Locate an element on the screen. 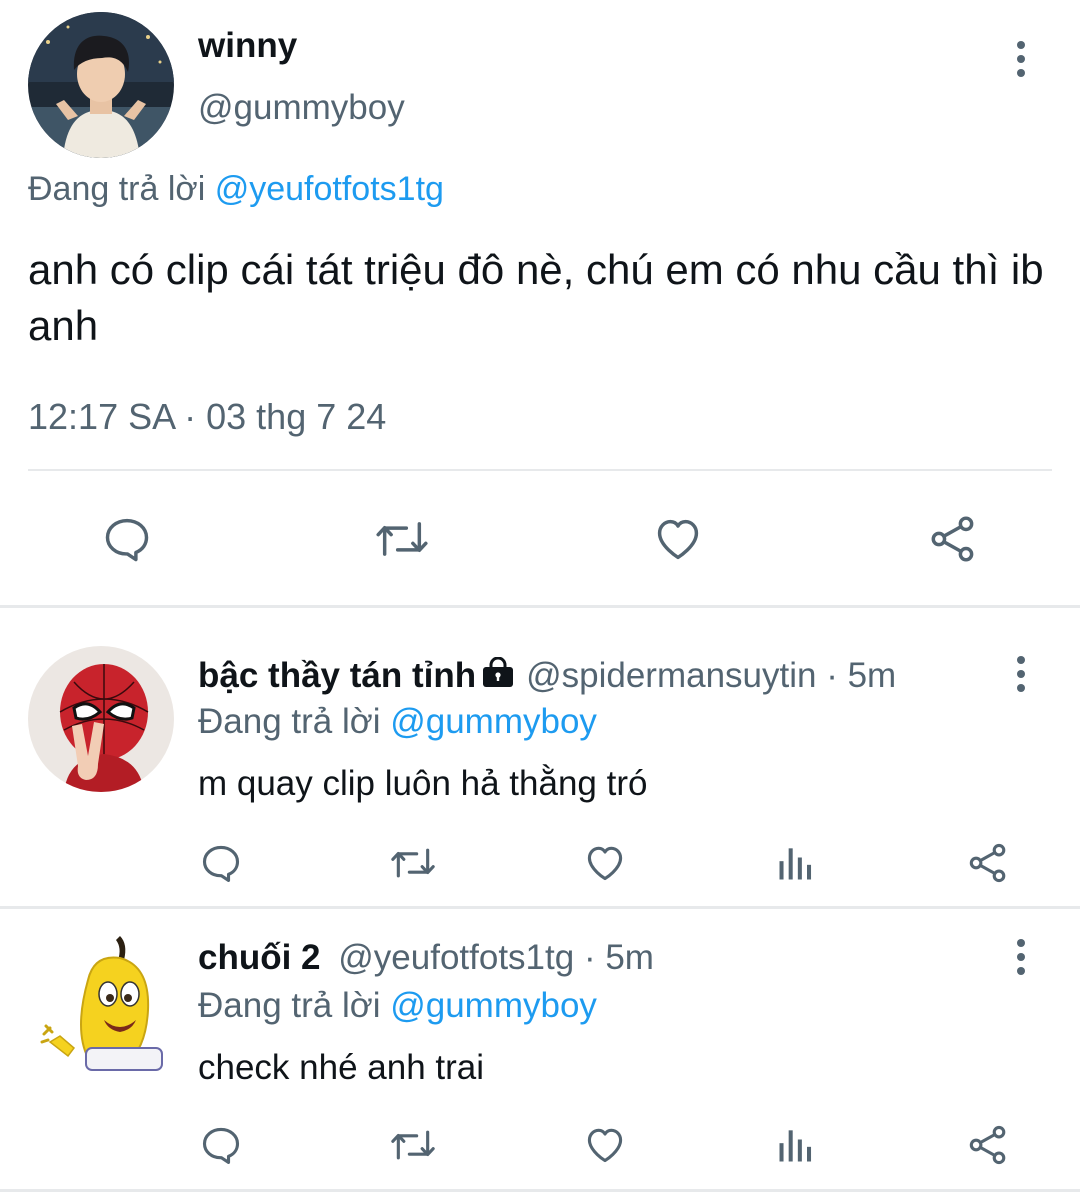  handle: @gummyboy is located at coordinates (301, 108).